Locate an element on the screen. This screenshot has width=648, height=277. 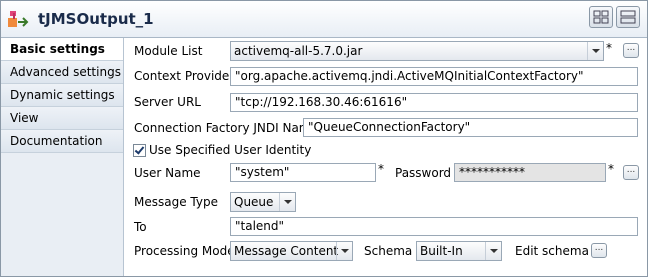
window-title: tJMSOutput_1 is located at coordinates (96, 19).